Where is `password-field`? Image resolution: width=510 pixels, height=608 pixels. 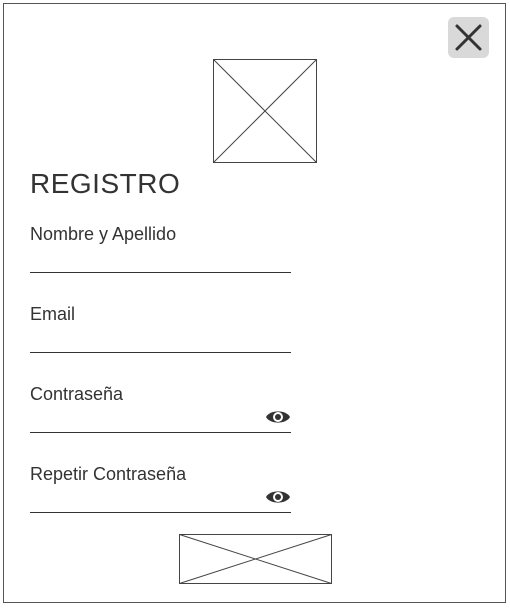
password-field is located at coordinates (160, 418).